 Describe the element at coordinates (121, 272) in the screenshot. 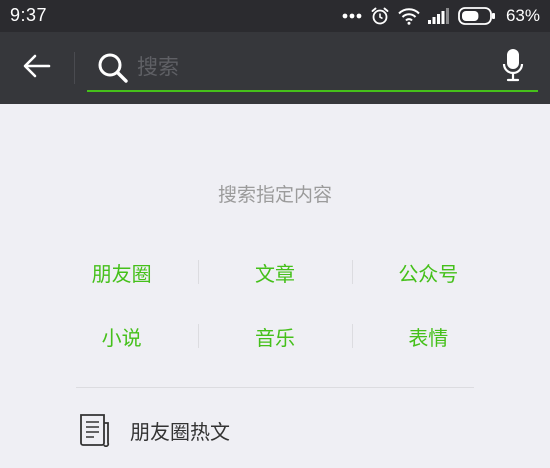

I see `category-moments: 朋友圈` at that location.